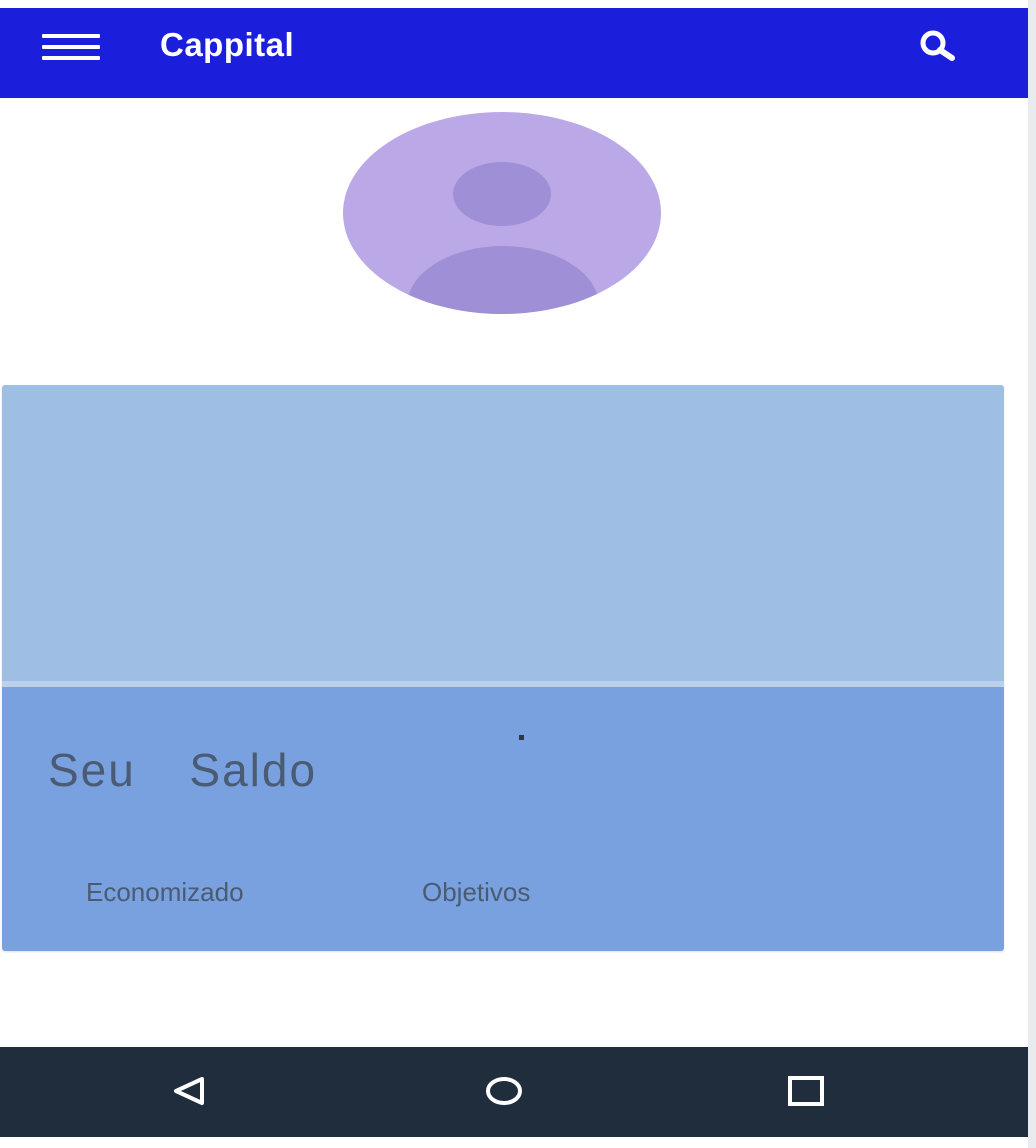 The image size is (1036, 1148). Describe the element at coordinates (71, 46) in the screenshot. I see `menu-icon` at that location.